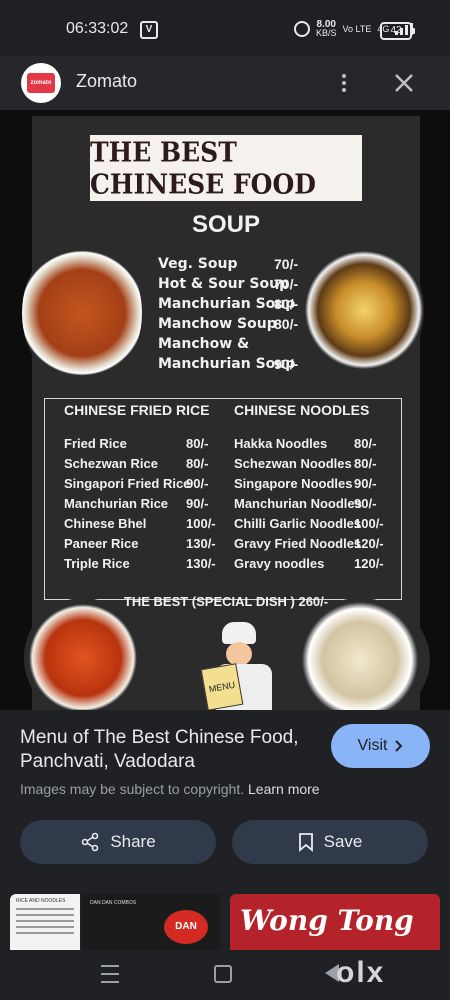 The height and width of the screenshot is (1000, 450). What do you see at coordinates (302, 29) in the screenshot?
I see `alarm-icon` at bounding box center [302, 29].